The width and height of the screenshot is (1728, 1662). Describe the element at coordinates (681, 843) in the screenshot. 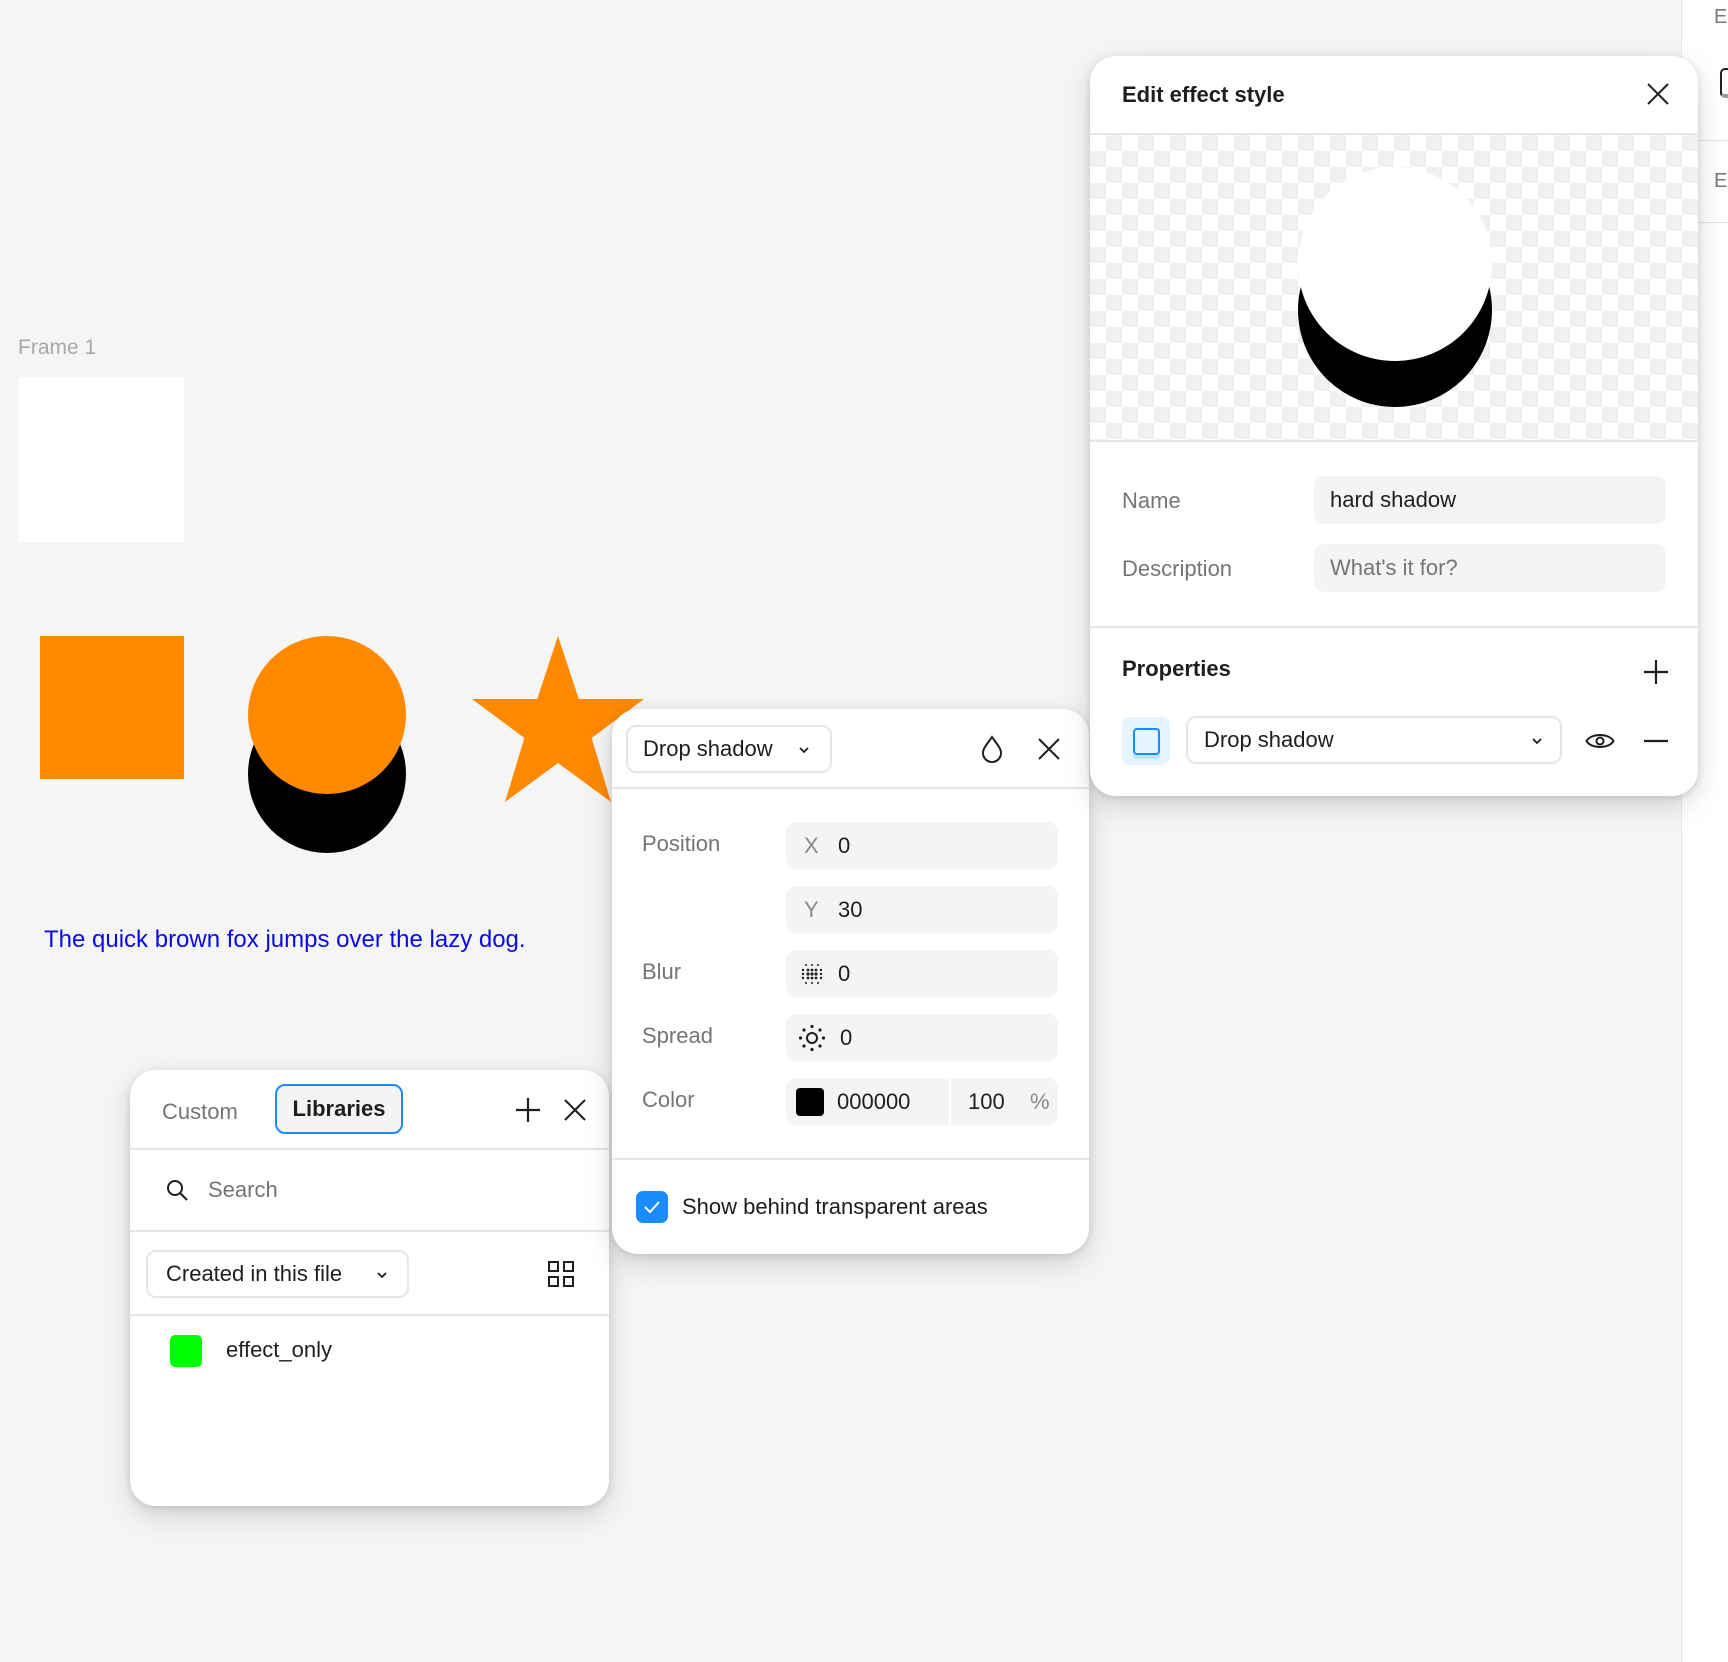

I see `position-label: Position` at that location.